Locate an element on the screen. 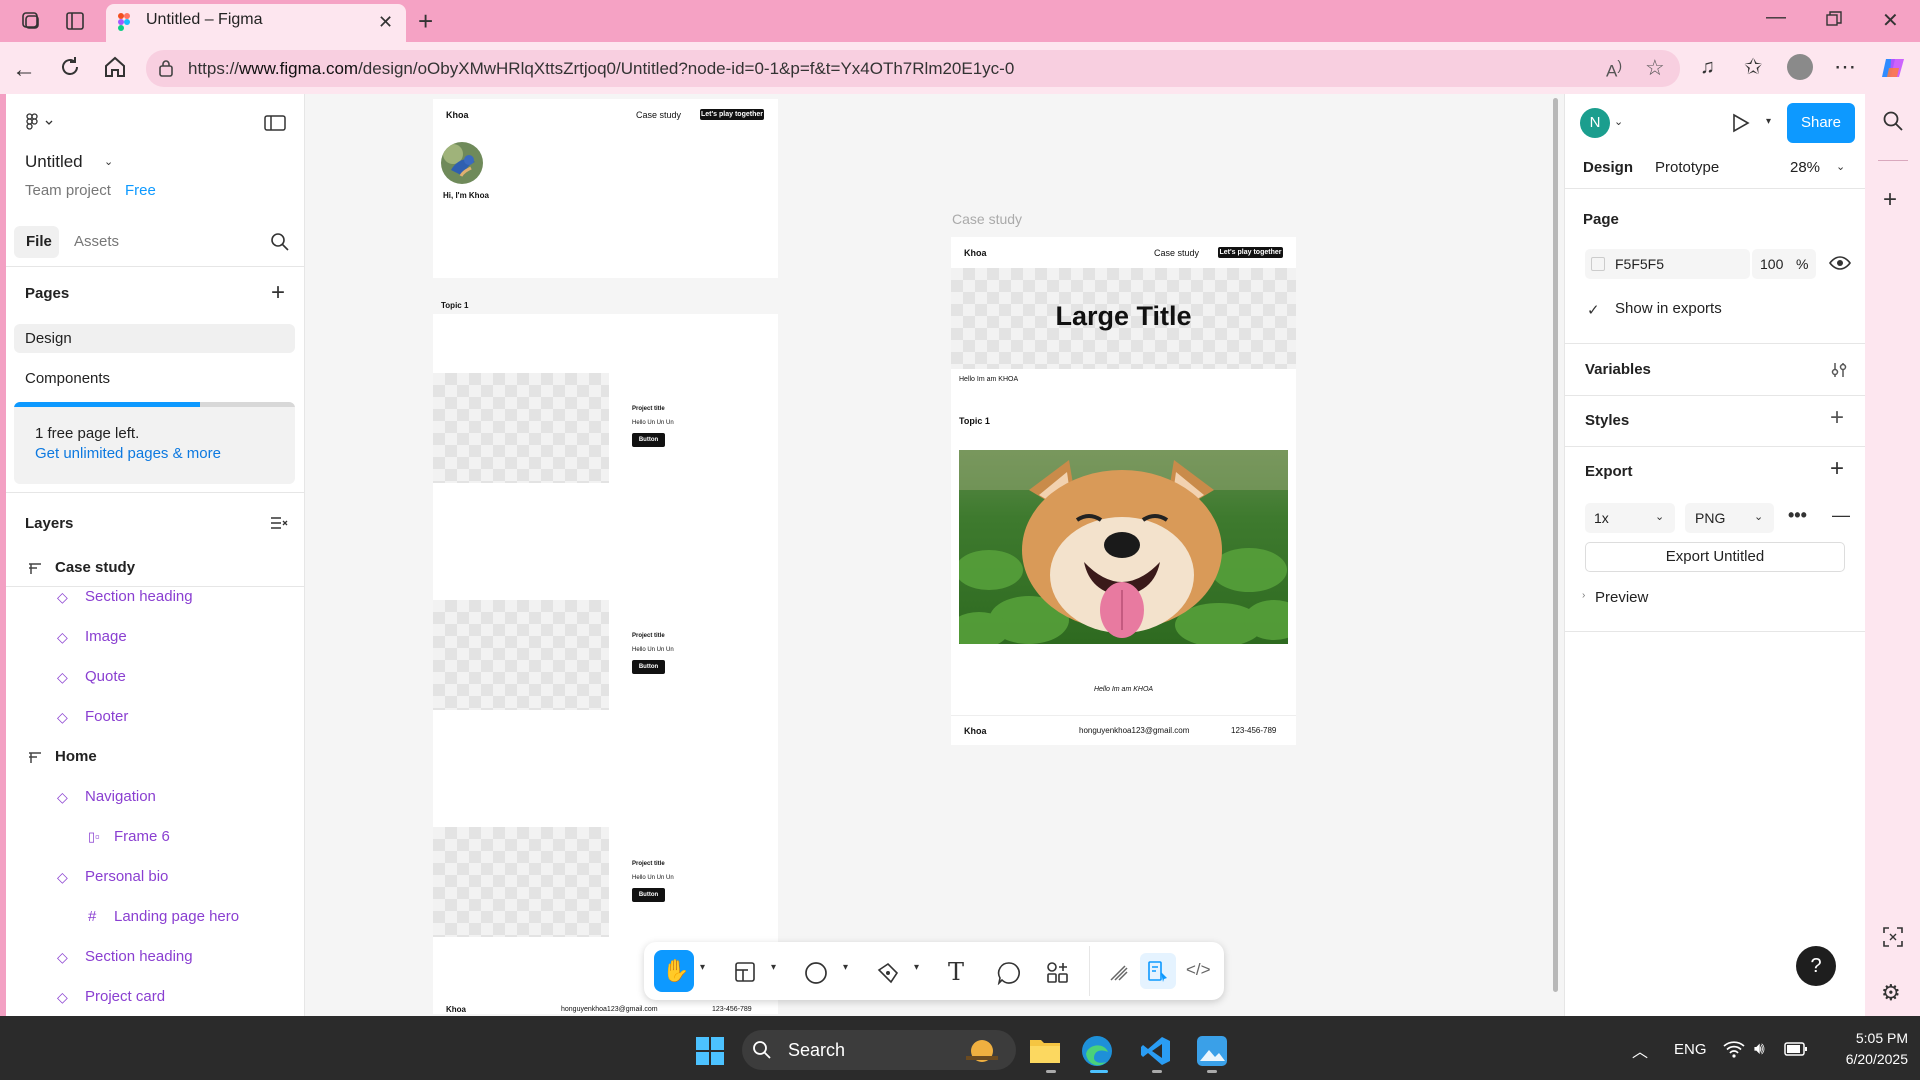 This screenshot has width=1920, height=1080. edge-browser-icon is located at coordinates (1097, 1051).